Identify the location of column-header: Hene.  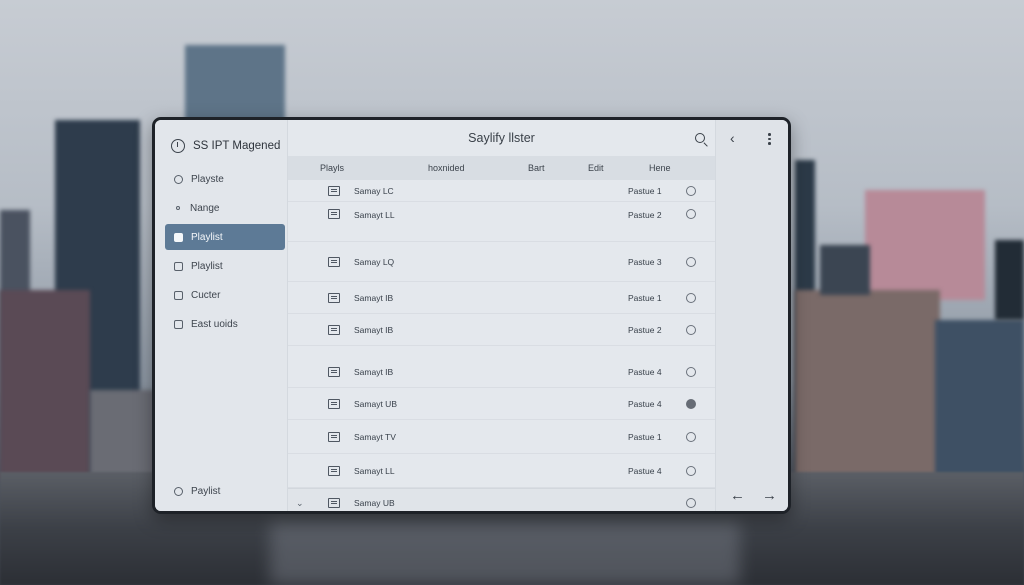
(660, 168).